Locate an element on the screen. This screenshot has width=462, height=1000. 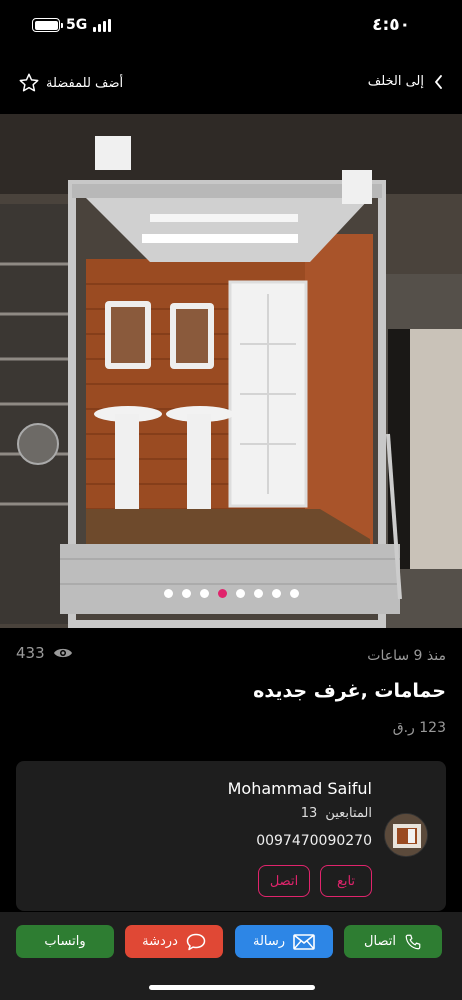
bottom-action-bar: اتصال رسالة دردشة واتساب is located at coordinates (231, 956).